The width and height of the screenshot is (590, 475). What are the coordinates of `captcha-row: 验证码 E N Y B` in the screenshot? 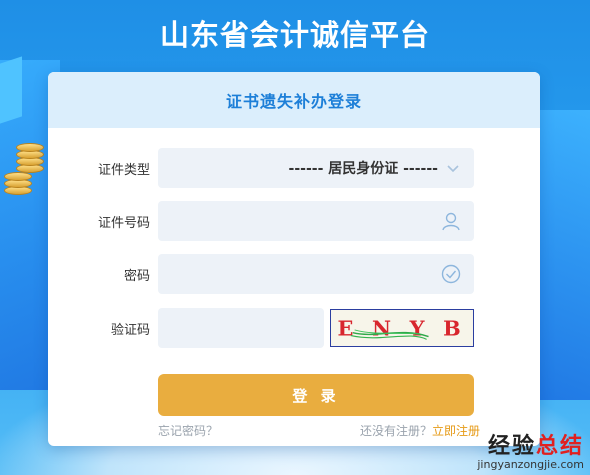 It's located at (294, 328).